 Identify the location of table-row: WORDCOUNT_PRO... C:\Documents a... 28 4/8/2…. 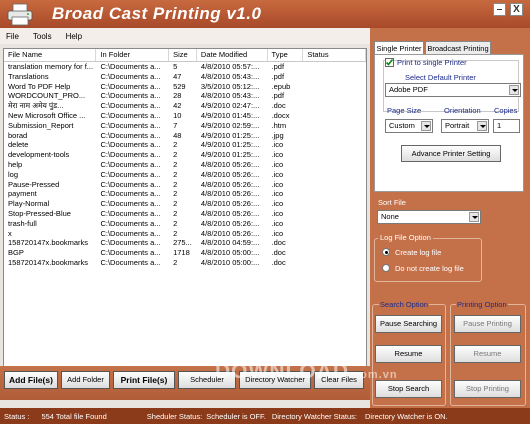
(185, 96).